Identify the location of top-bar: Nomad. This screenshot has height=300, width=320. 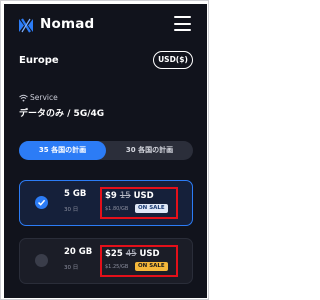
(105, 26).